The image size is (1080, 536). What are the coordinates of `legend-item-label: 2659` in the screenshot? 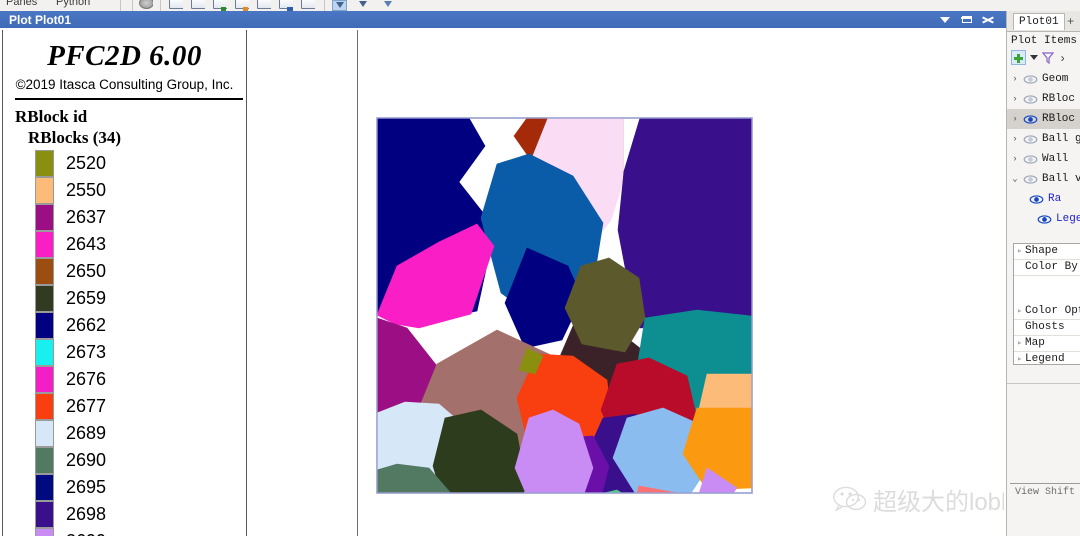 It's located at (86, 298).